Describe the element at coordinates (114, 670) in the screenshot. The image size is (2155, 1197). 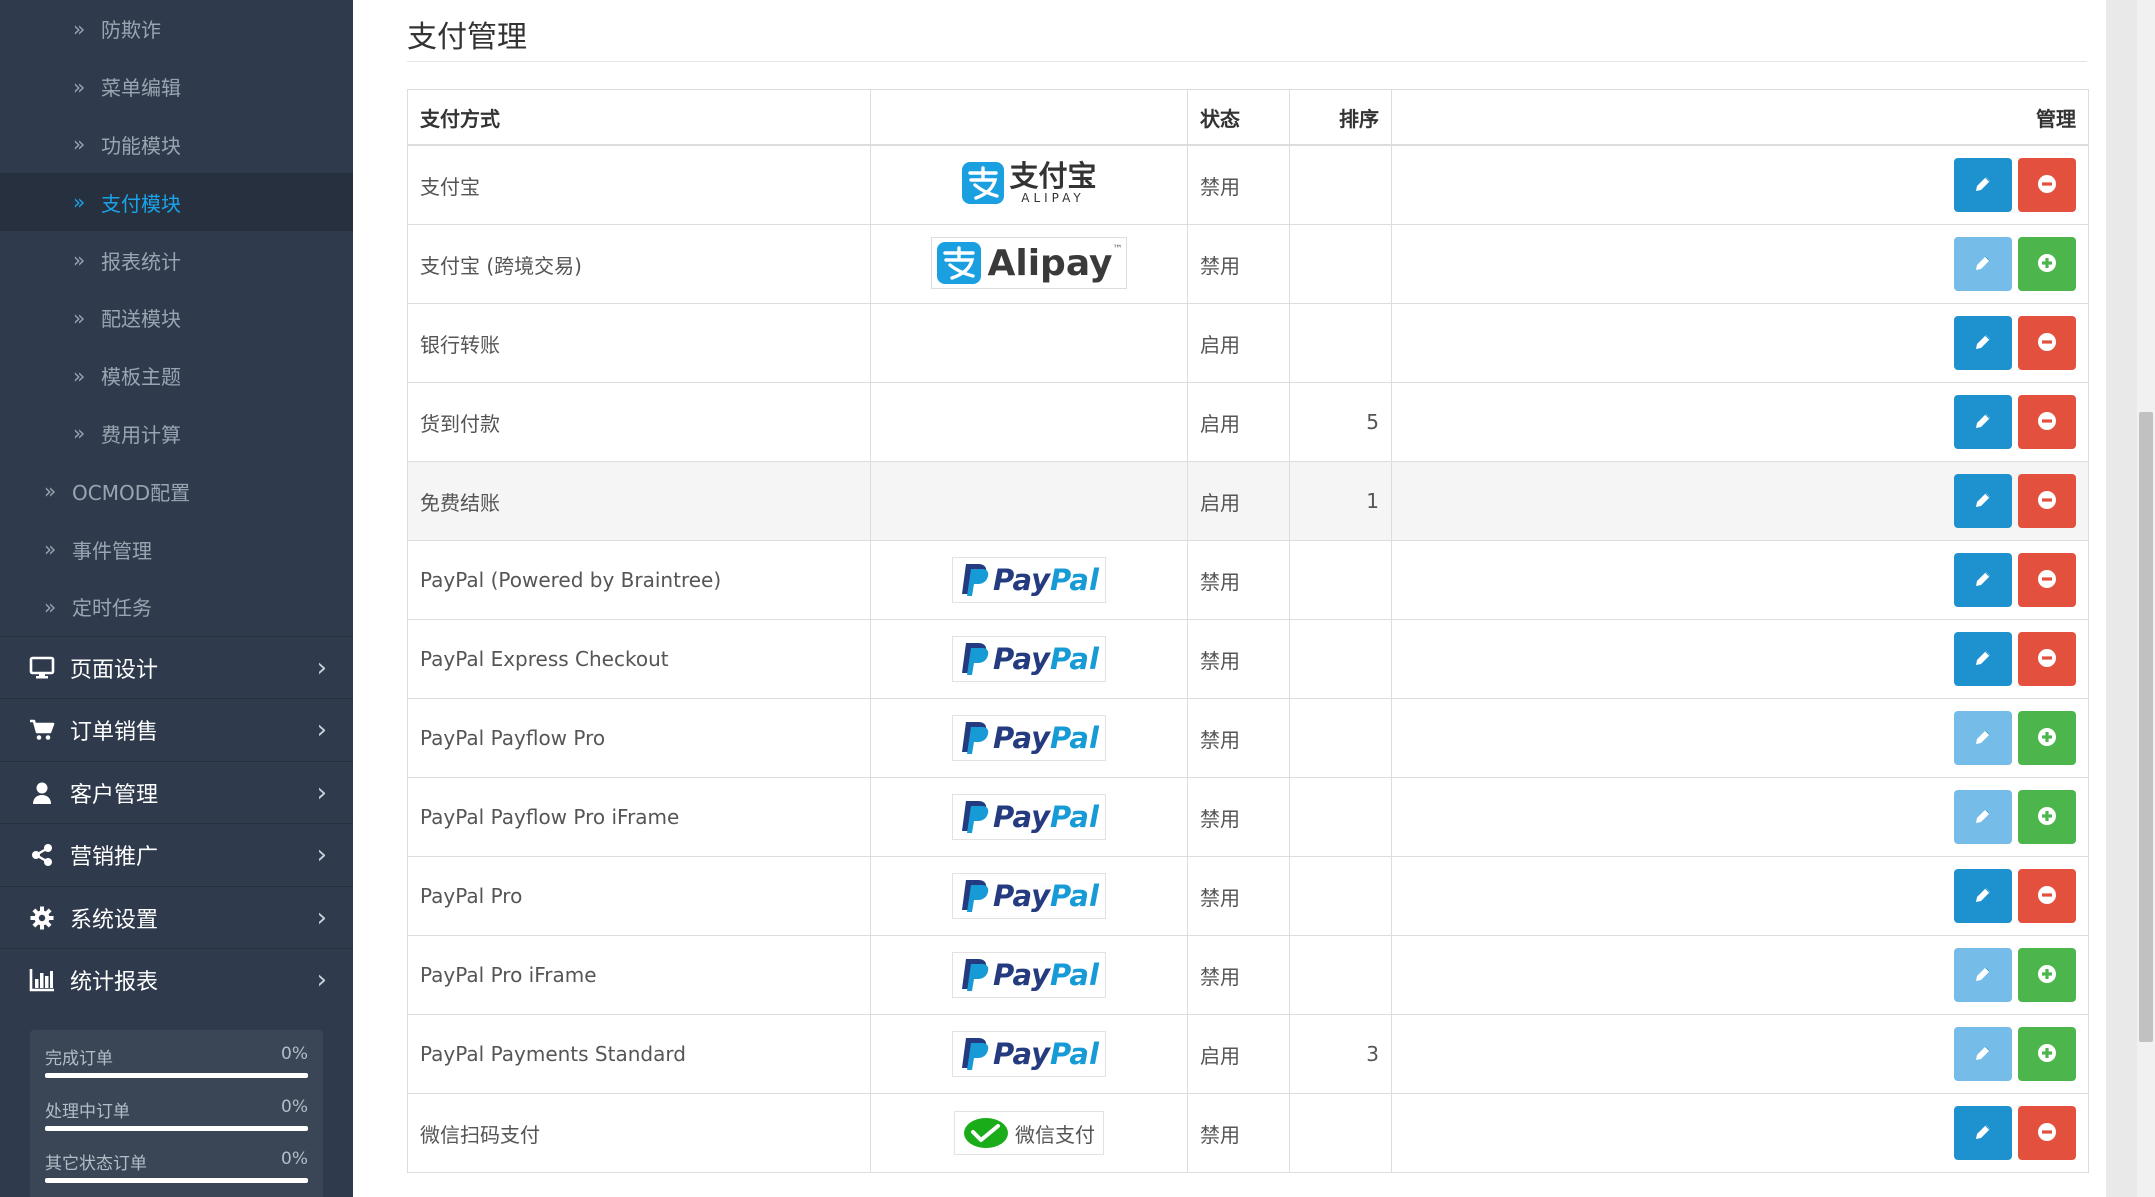
I see `sidebar-menu-label: 页面设计` at that location.